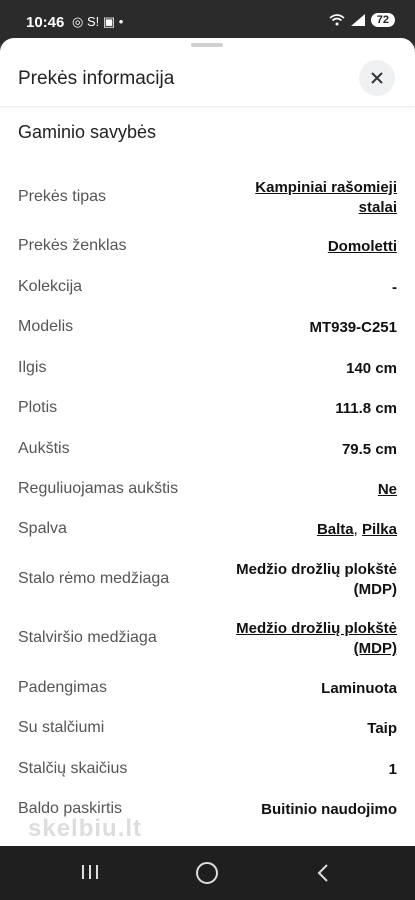  What do you see at coordinates (38, 407) in the screenshot?
I see `spec-label: Plotis` at bounding box center [38, 407].